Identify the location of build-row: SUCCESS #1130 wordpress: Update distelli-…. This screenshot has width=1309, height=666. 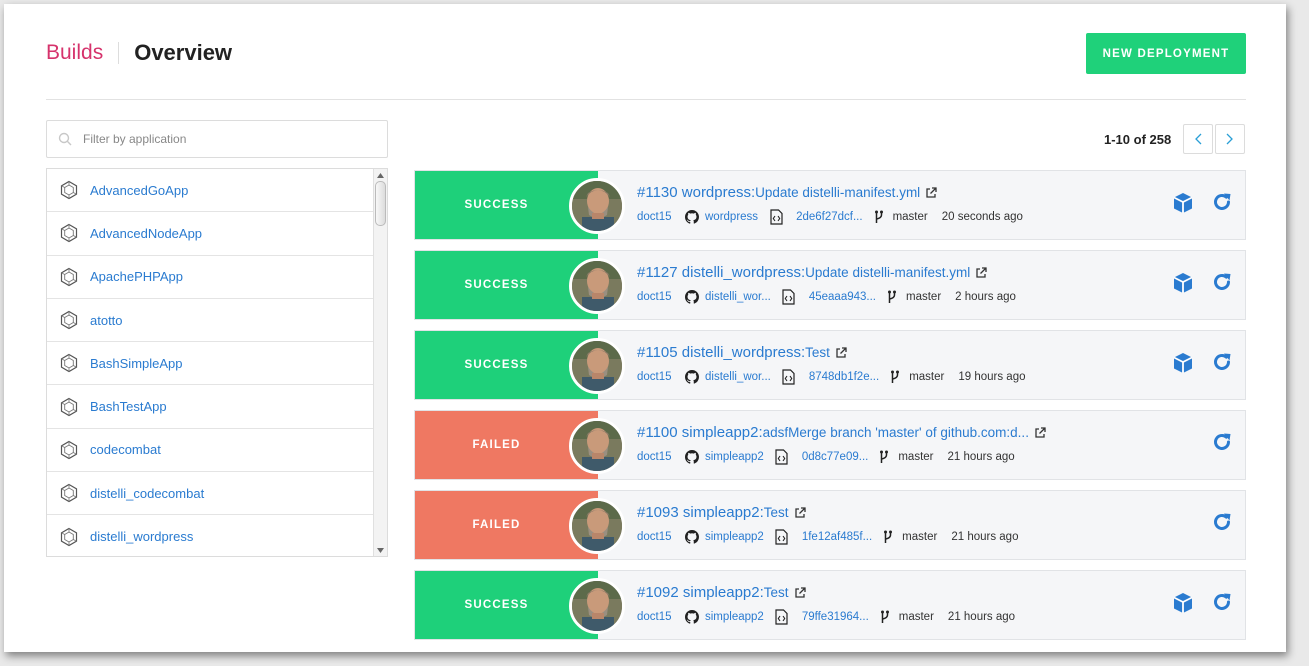
(830, 205).